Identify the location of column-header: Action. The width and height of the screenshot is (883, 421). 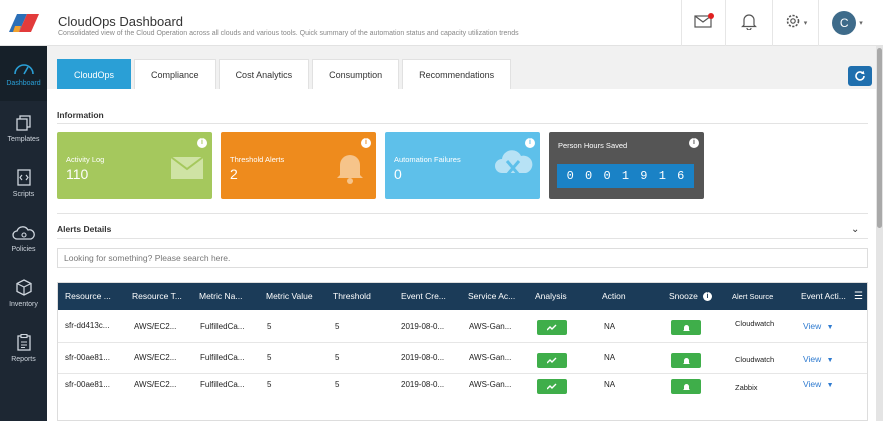
(614, 296).